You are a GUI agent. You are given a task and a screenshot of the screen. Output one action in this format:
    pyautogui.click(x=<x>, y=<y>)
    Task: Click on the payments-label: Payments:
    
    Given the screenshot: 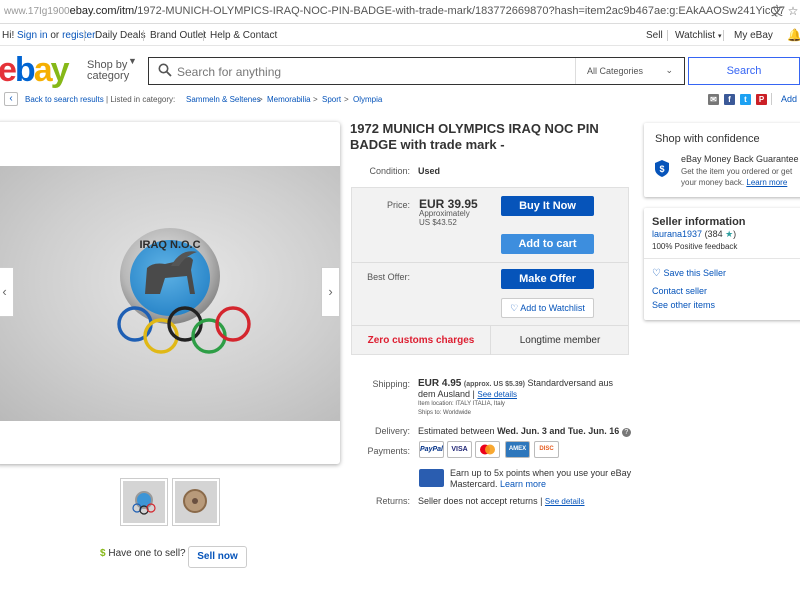 What is the action you would take?
    pyautogui.click(x=388, y=451)
    